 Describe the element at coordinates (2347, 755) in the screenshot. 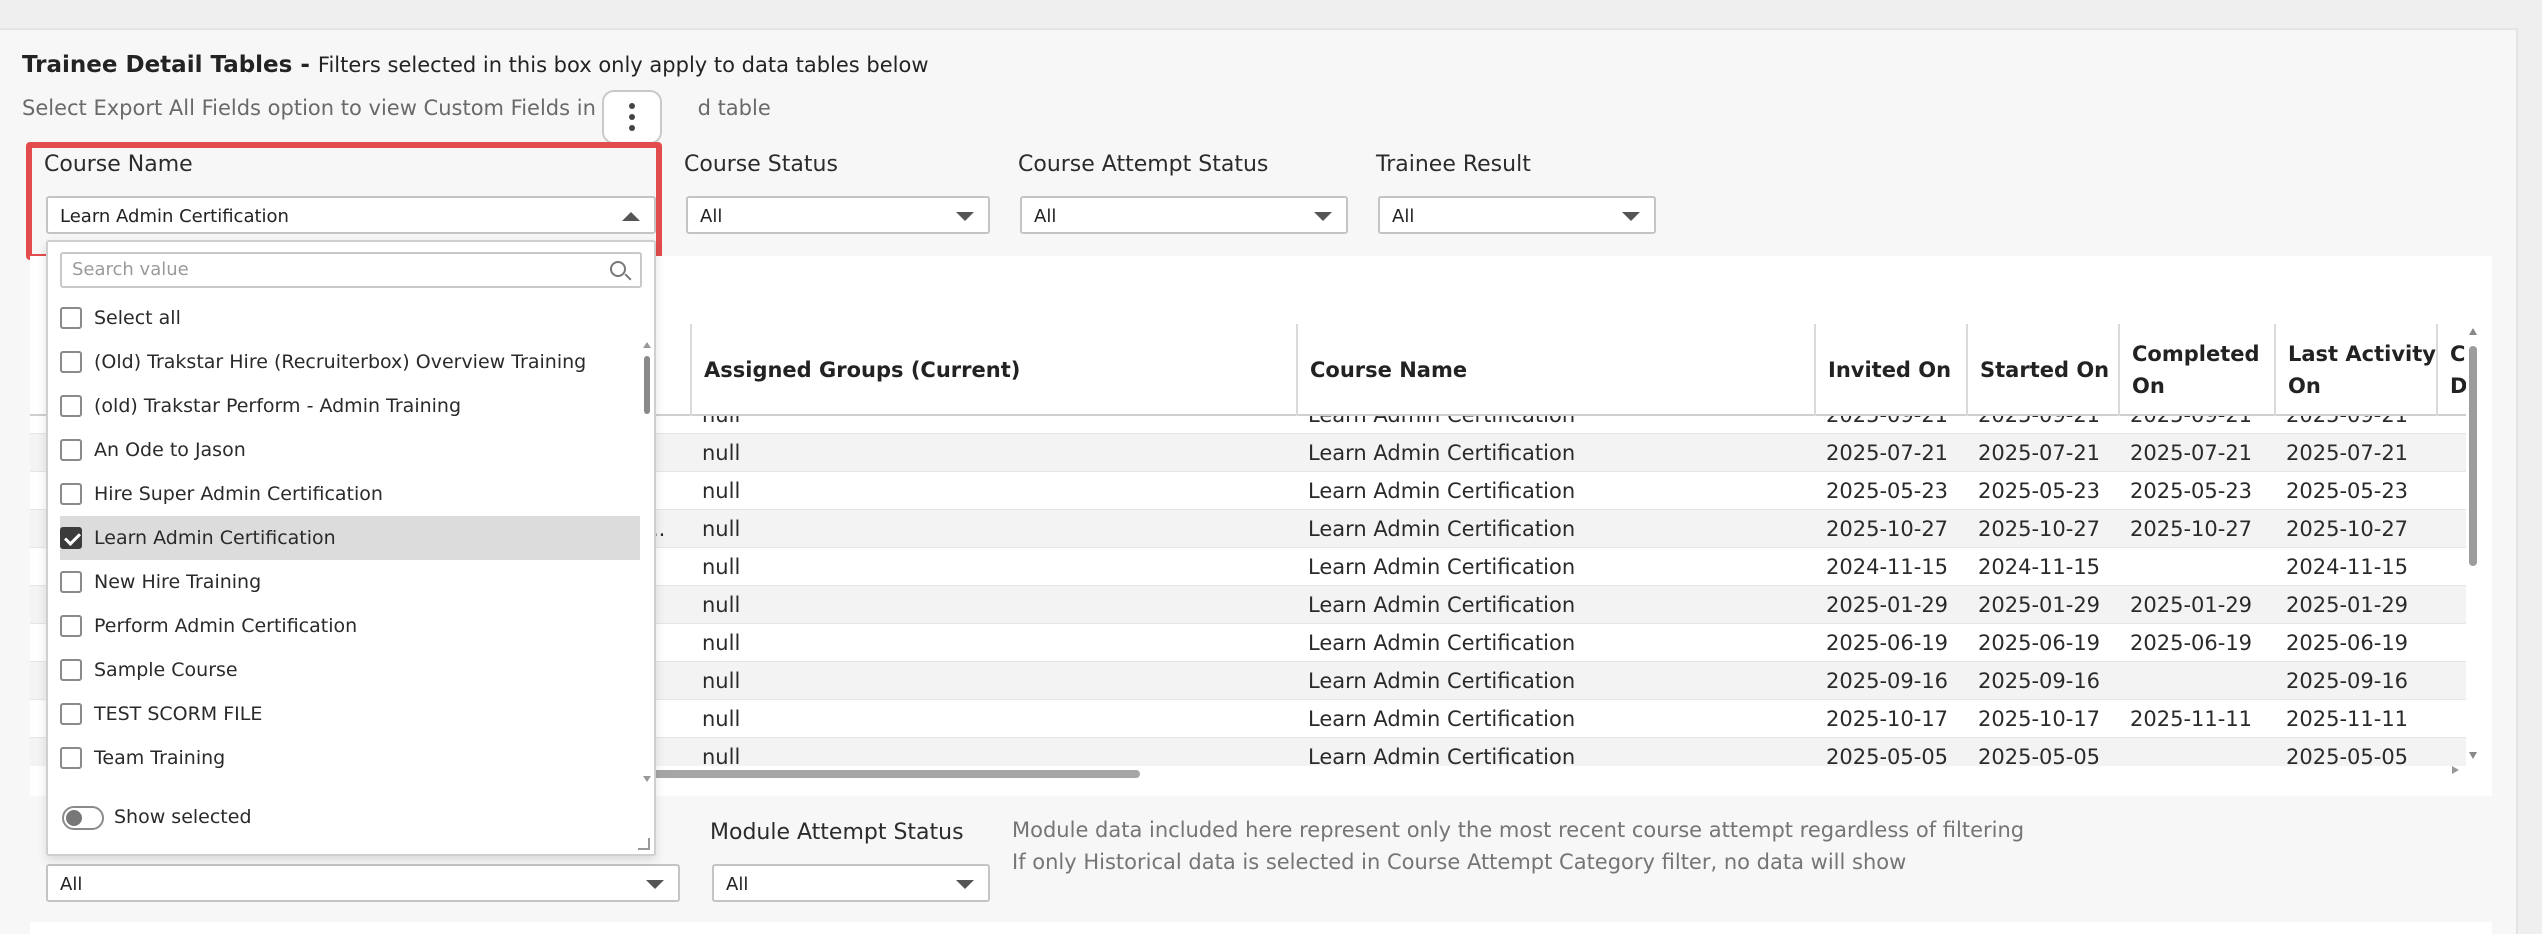

I see `cell-last: 2025-05-05` at that location.